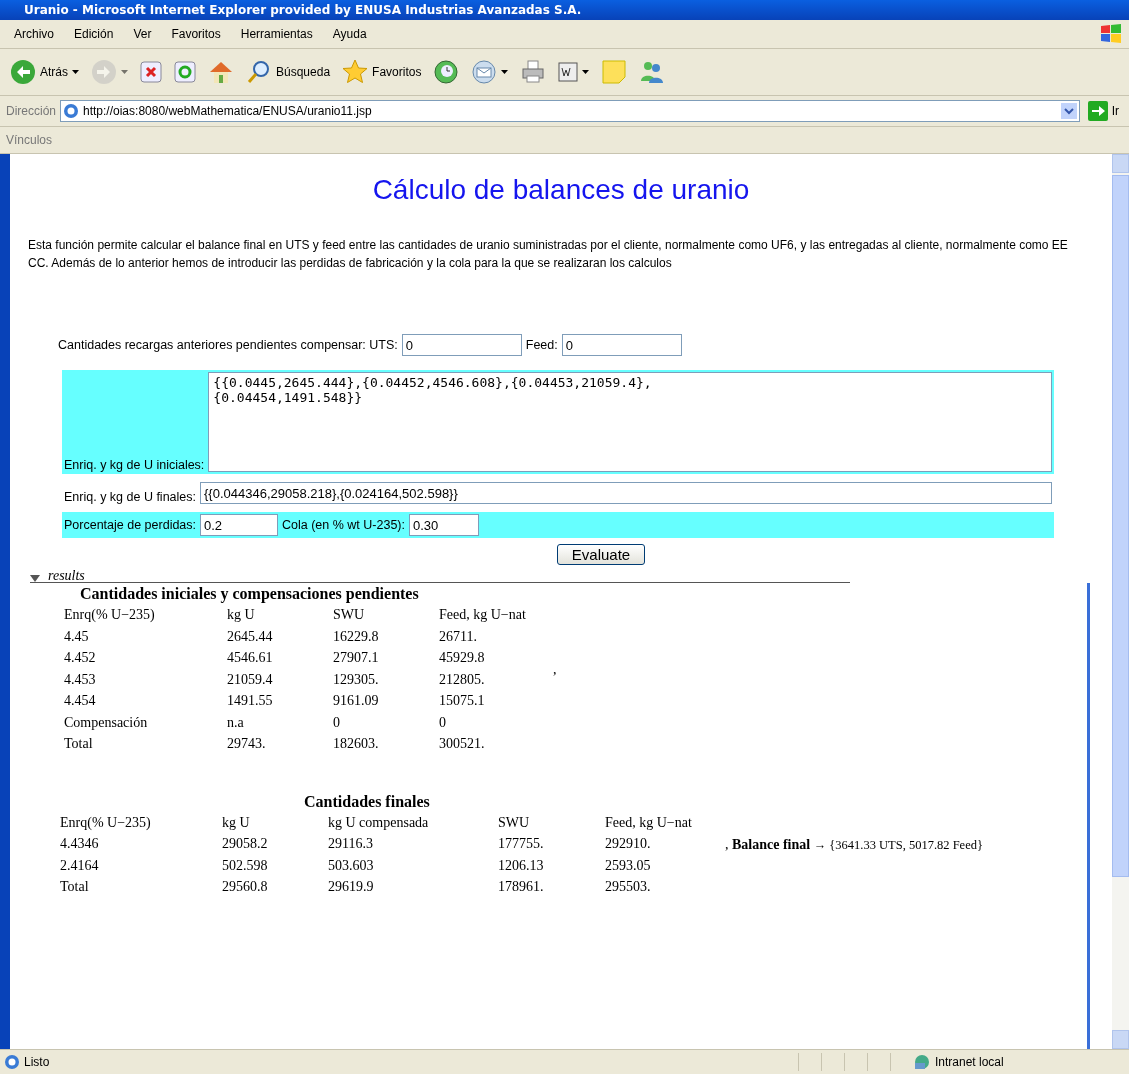 This screenshot has width=1129, height=1074. What do you see at coordinates (444, 525) in the screenshot?
I see `tail-input: 0.30` at bounding box center [444, 525].